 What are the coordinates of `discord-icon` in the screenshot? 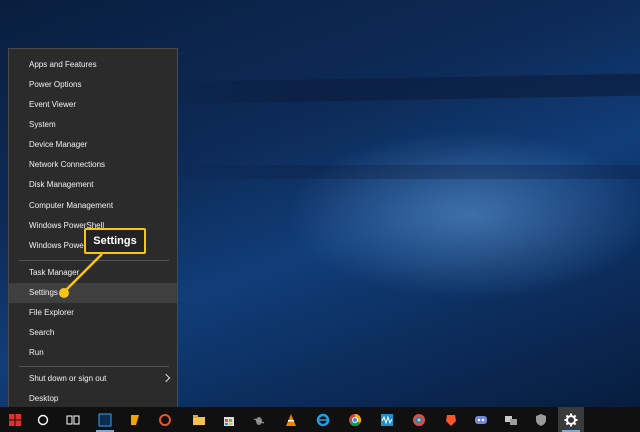 It's located at (481, 419).